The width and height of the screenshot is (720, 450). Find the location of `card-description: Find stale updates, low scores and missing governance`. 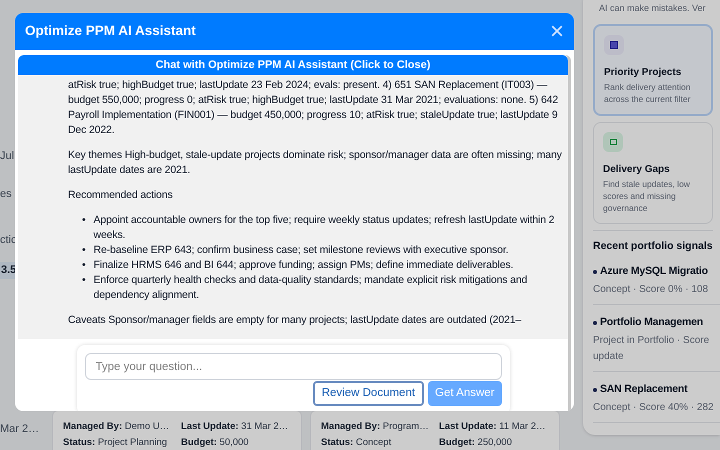

card-description: Find stale updates, low scores and missing governance is located at coordinates (647, 196).